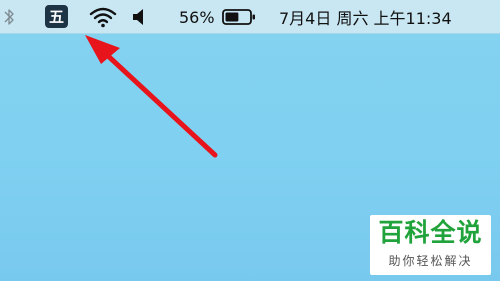  I want to click on input-method-label: 五, so click(56, 17).